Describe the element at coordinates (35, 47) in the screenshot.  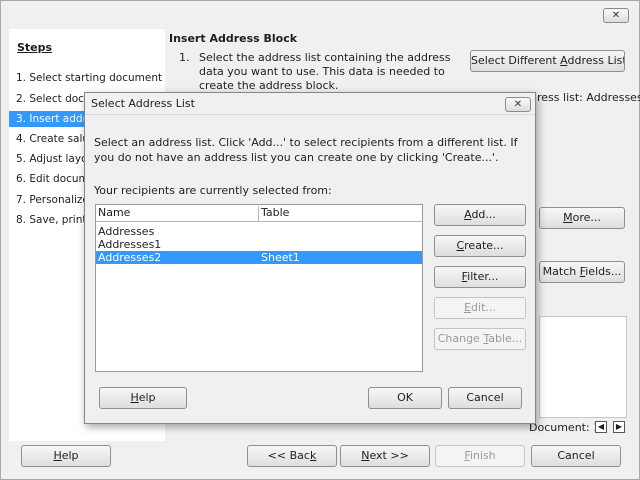
I see `steps-title: Steps` at that location.